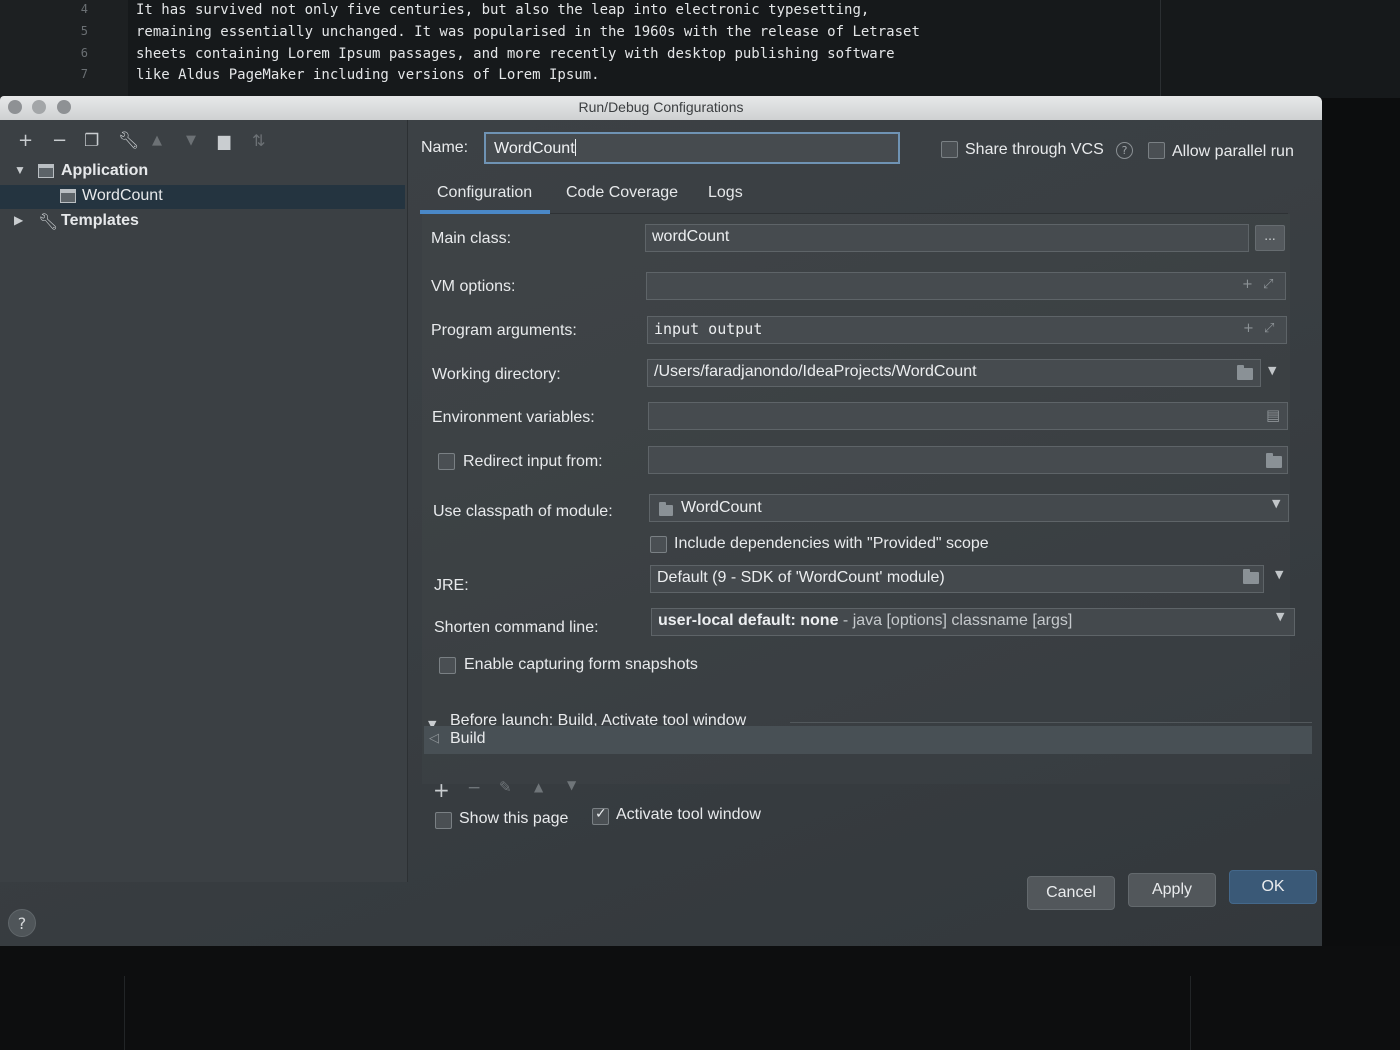  Describe the element at coordinates (516, 627) in the screenshot. I see `shorten-command-line-label: Shorten command line:` at that location.